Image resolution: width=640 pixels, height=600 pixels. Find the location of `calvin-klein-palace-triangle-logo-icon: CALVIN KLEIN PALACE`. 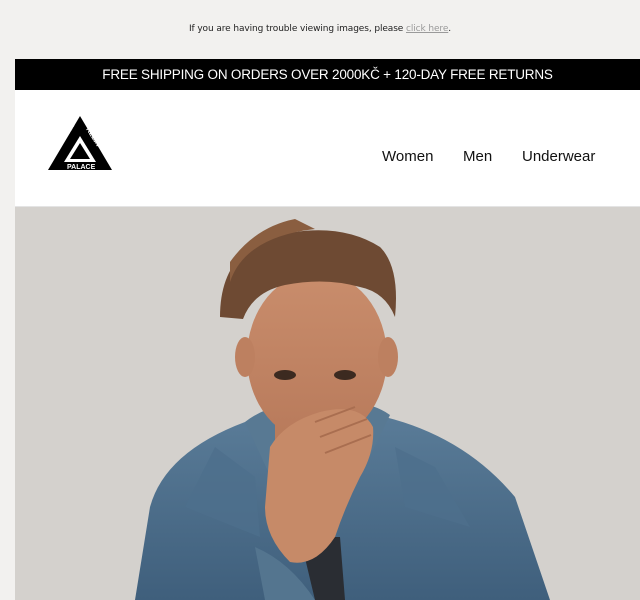

calvin-klein-palace-triangle-logo-icon: CALVIN KLEIN PALACE is located at coordinates (80, 143).